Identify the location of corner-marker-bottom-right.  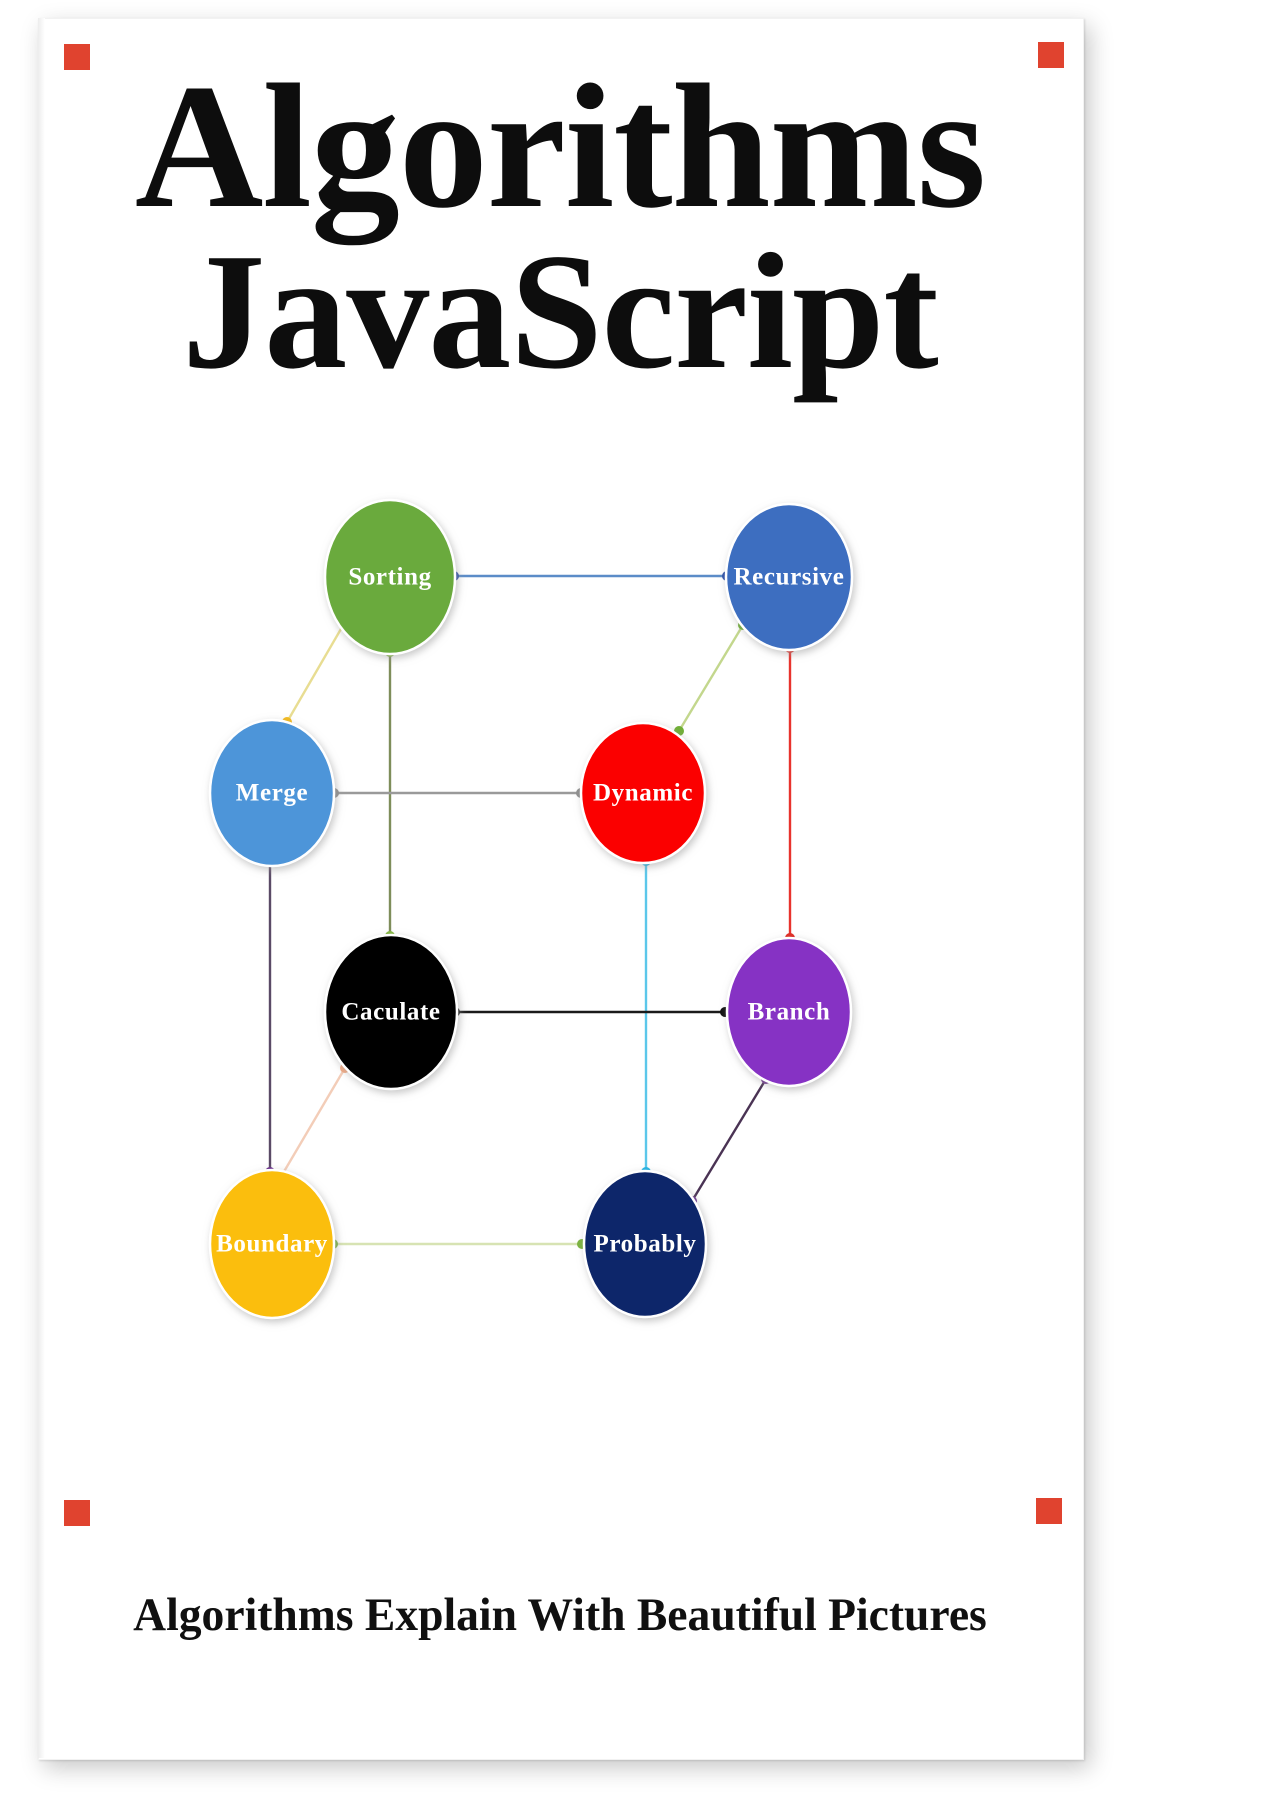
(1049, 1511).